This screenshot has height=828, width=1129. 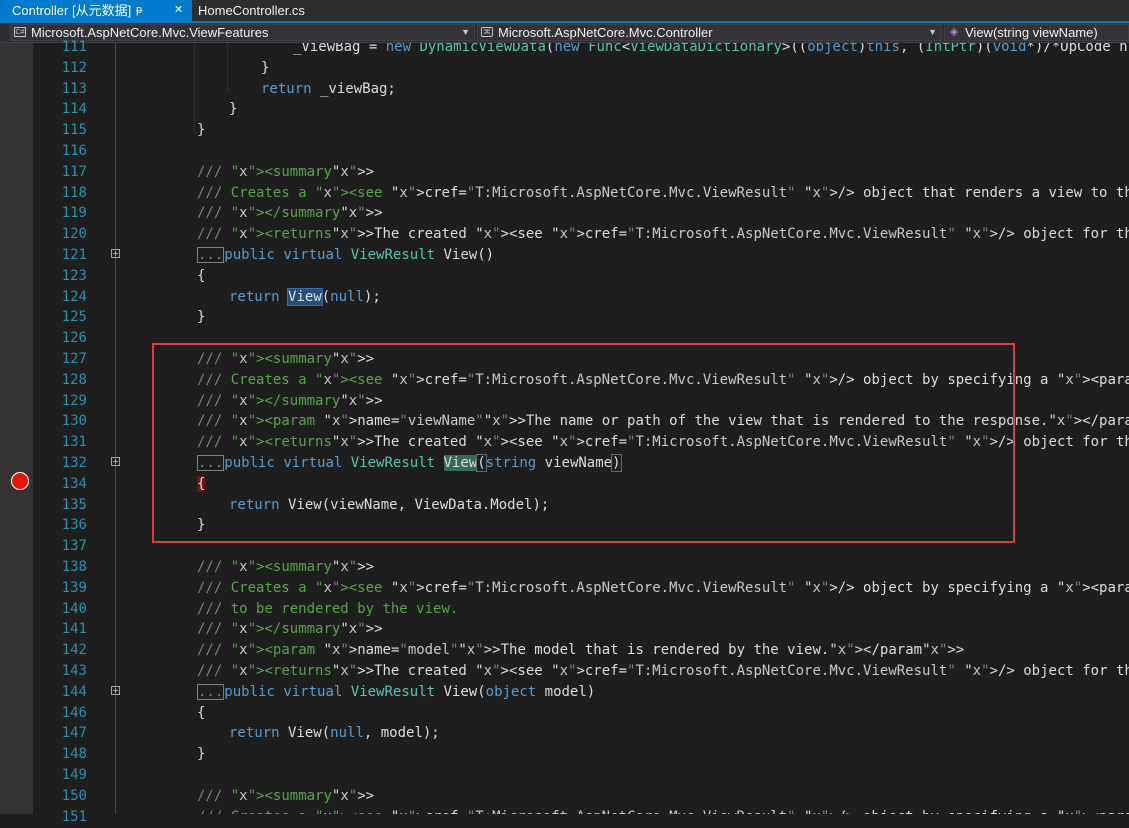 I want to click on line-number: 141, so click(x=74, y=629).